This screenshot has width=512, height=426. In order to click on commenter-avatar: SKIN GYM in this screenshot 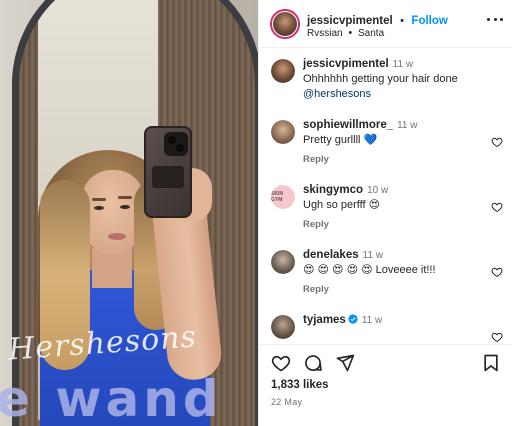, I will do `click(283, 197)`.